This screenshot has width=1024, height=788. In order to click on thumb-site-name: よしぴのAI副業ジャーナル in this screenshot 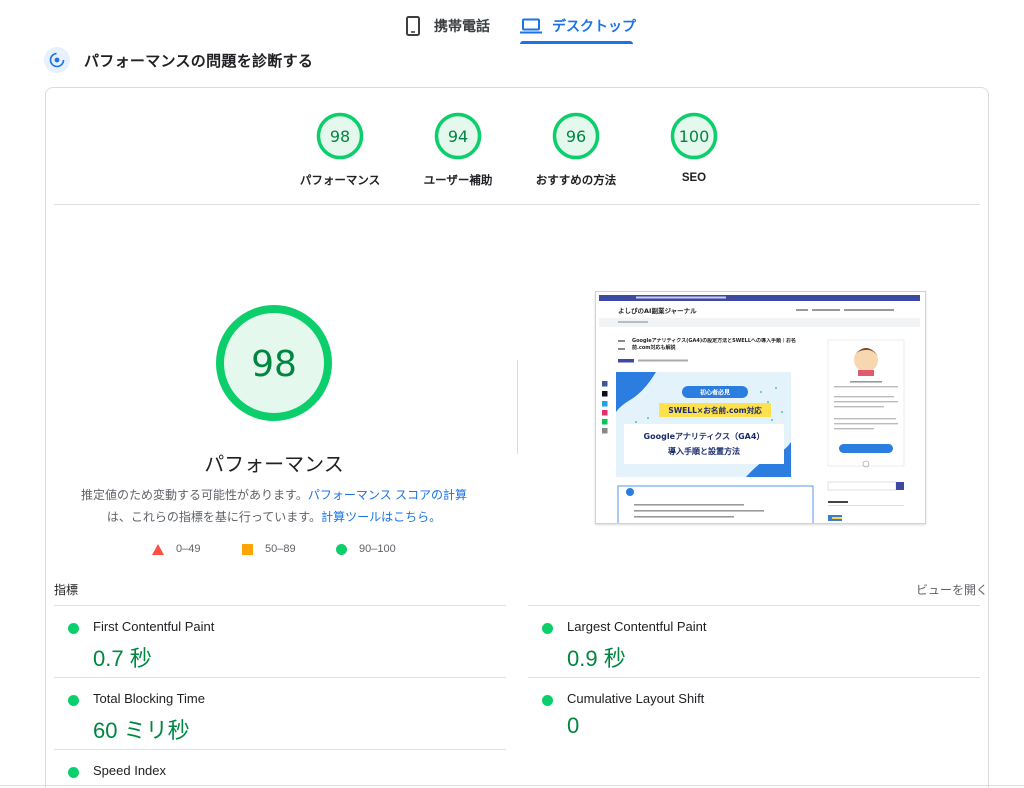, I will do `click(657, 310)`.